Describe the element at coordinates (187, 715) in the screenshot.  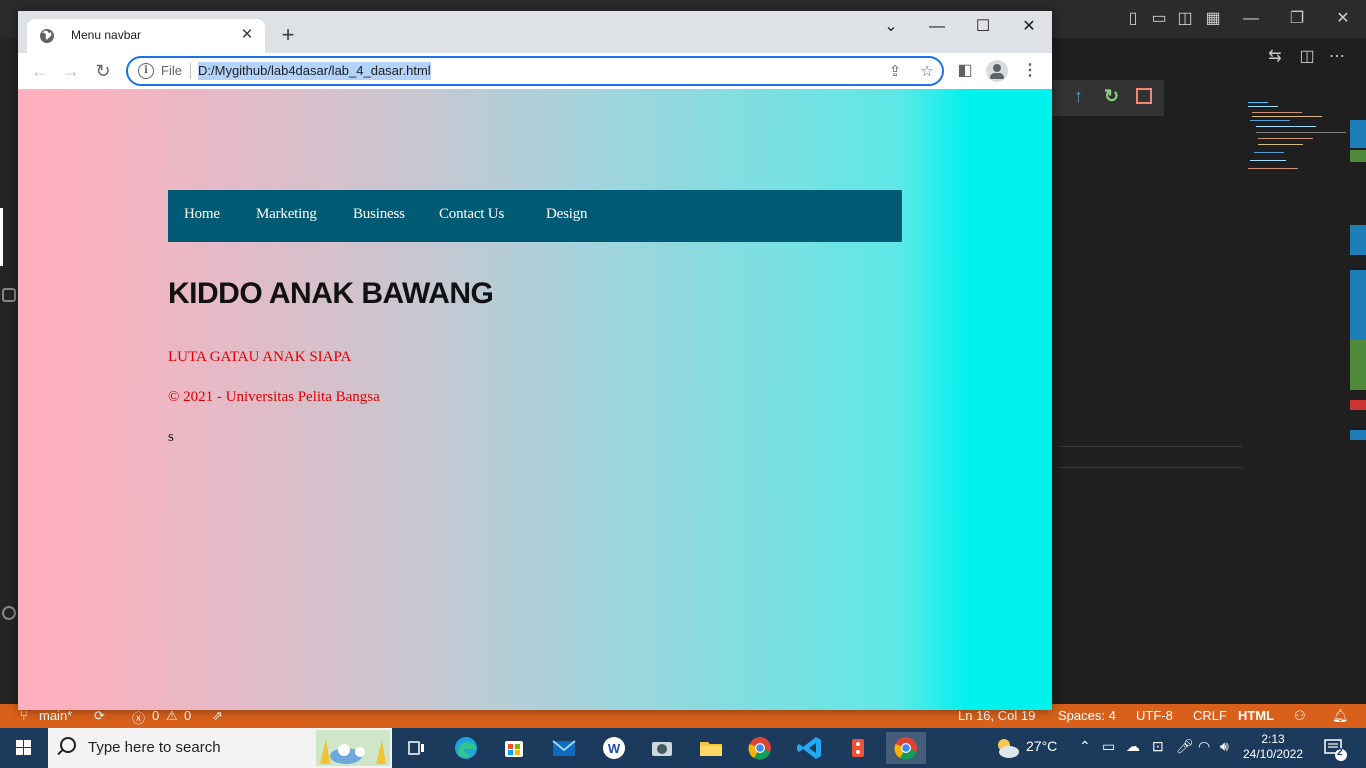
I see `warning-count: 0` at that location.